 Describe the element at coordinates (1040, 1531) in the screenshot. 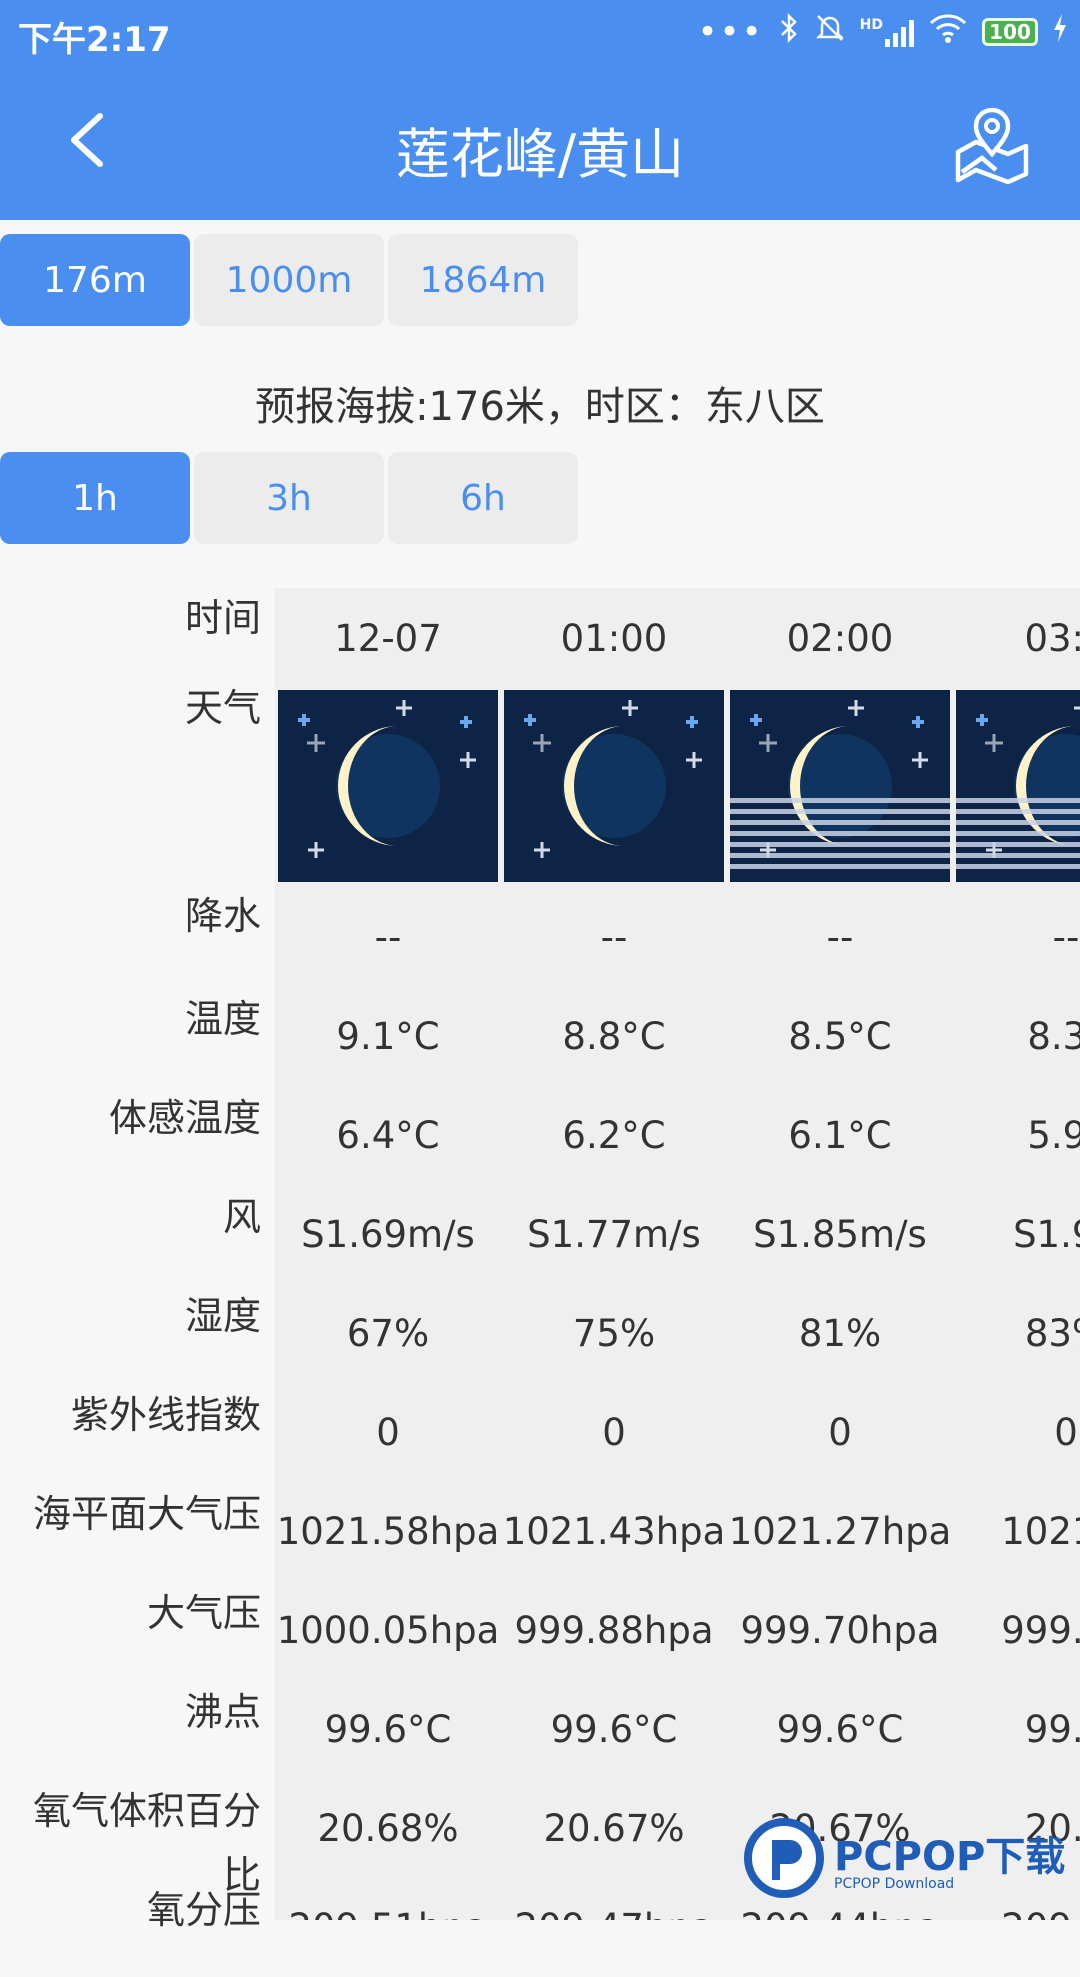

I see `cell-slp: 1021.0` at that location.